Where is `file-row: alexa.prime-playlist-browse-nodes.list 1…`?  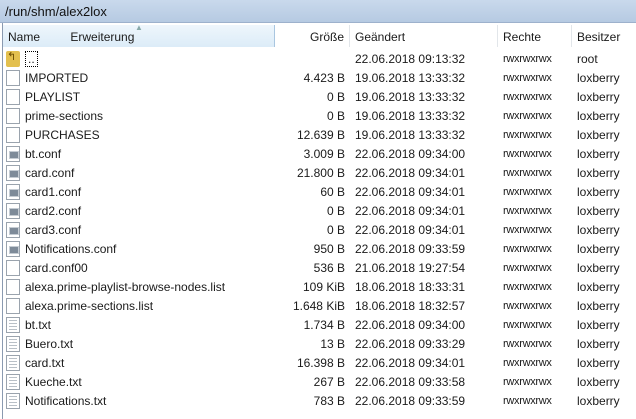
file-row: alexa.prime-playlist-browse-nodes.list 1… is located at coordinates (319, 286).